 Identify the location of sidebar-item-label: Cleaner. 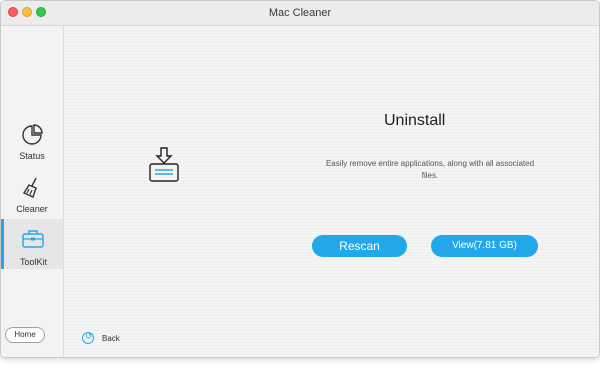
(32, 209).